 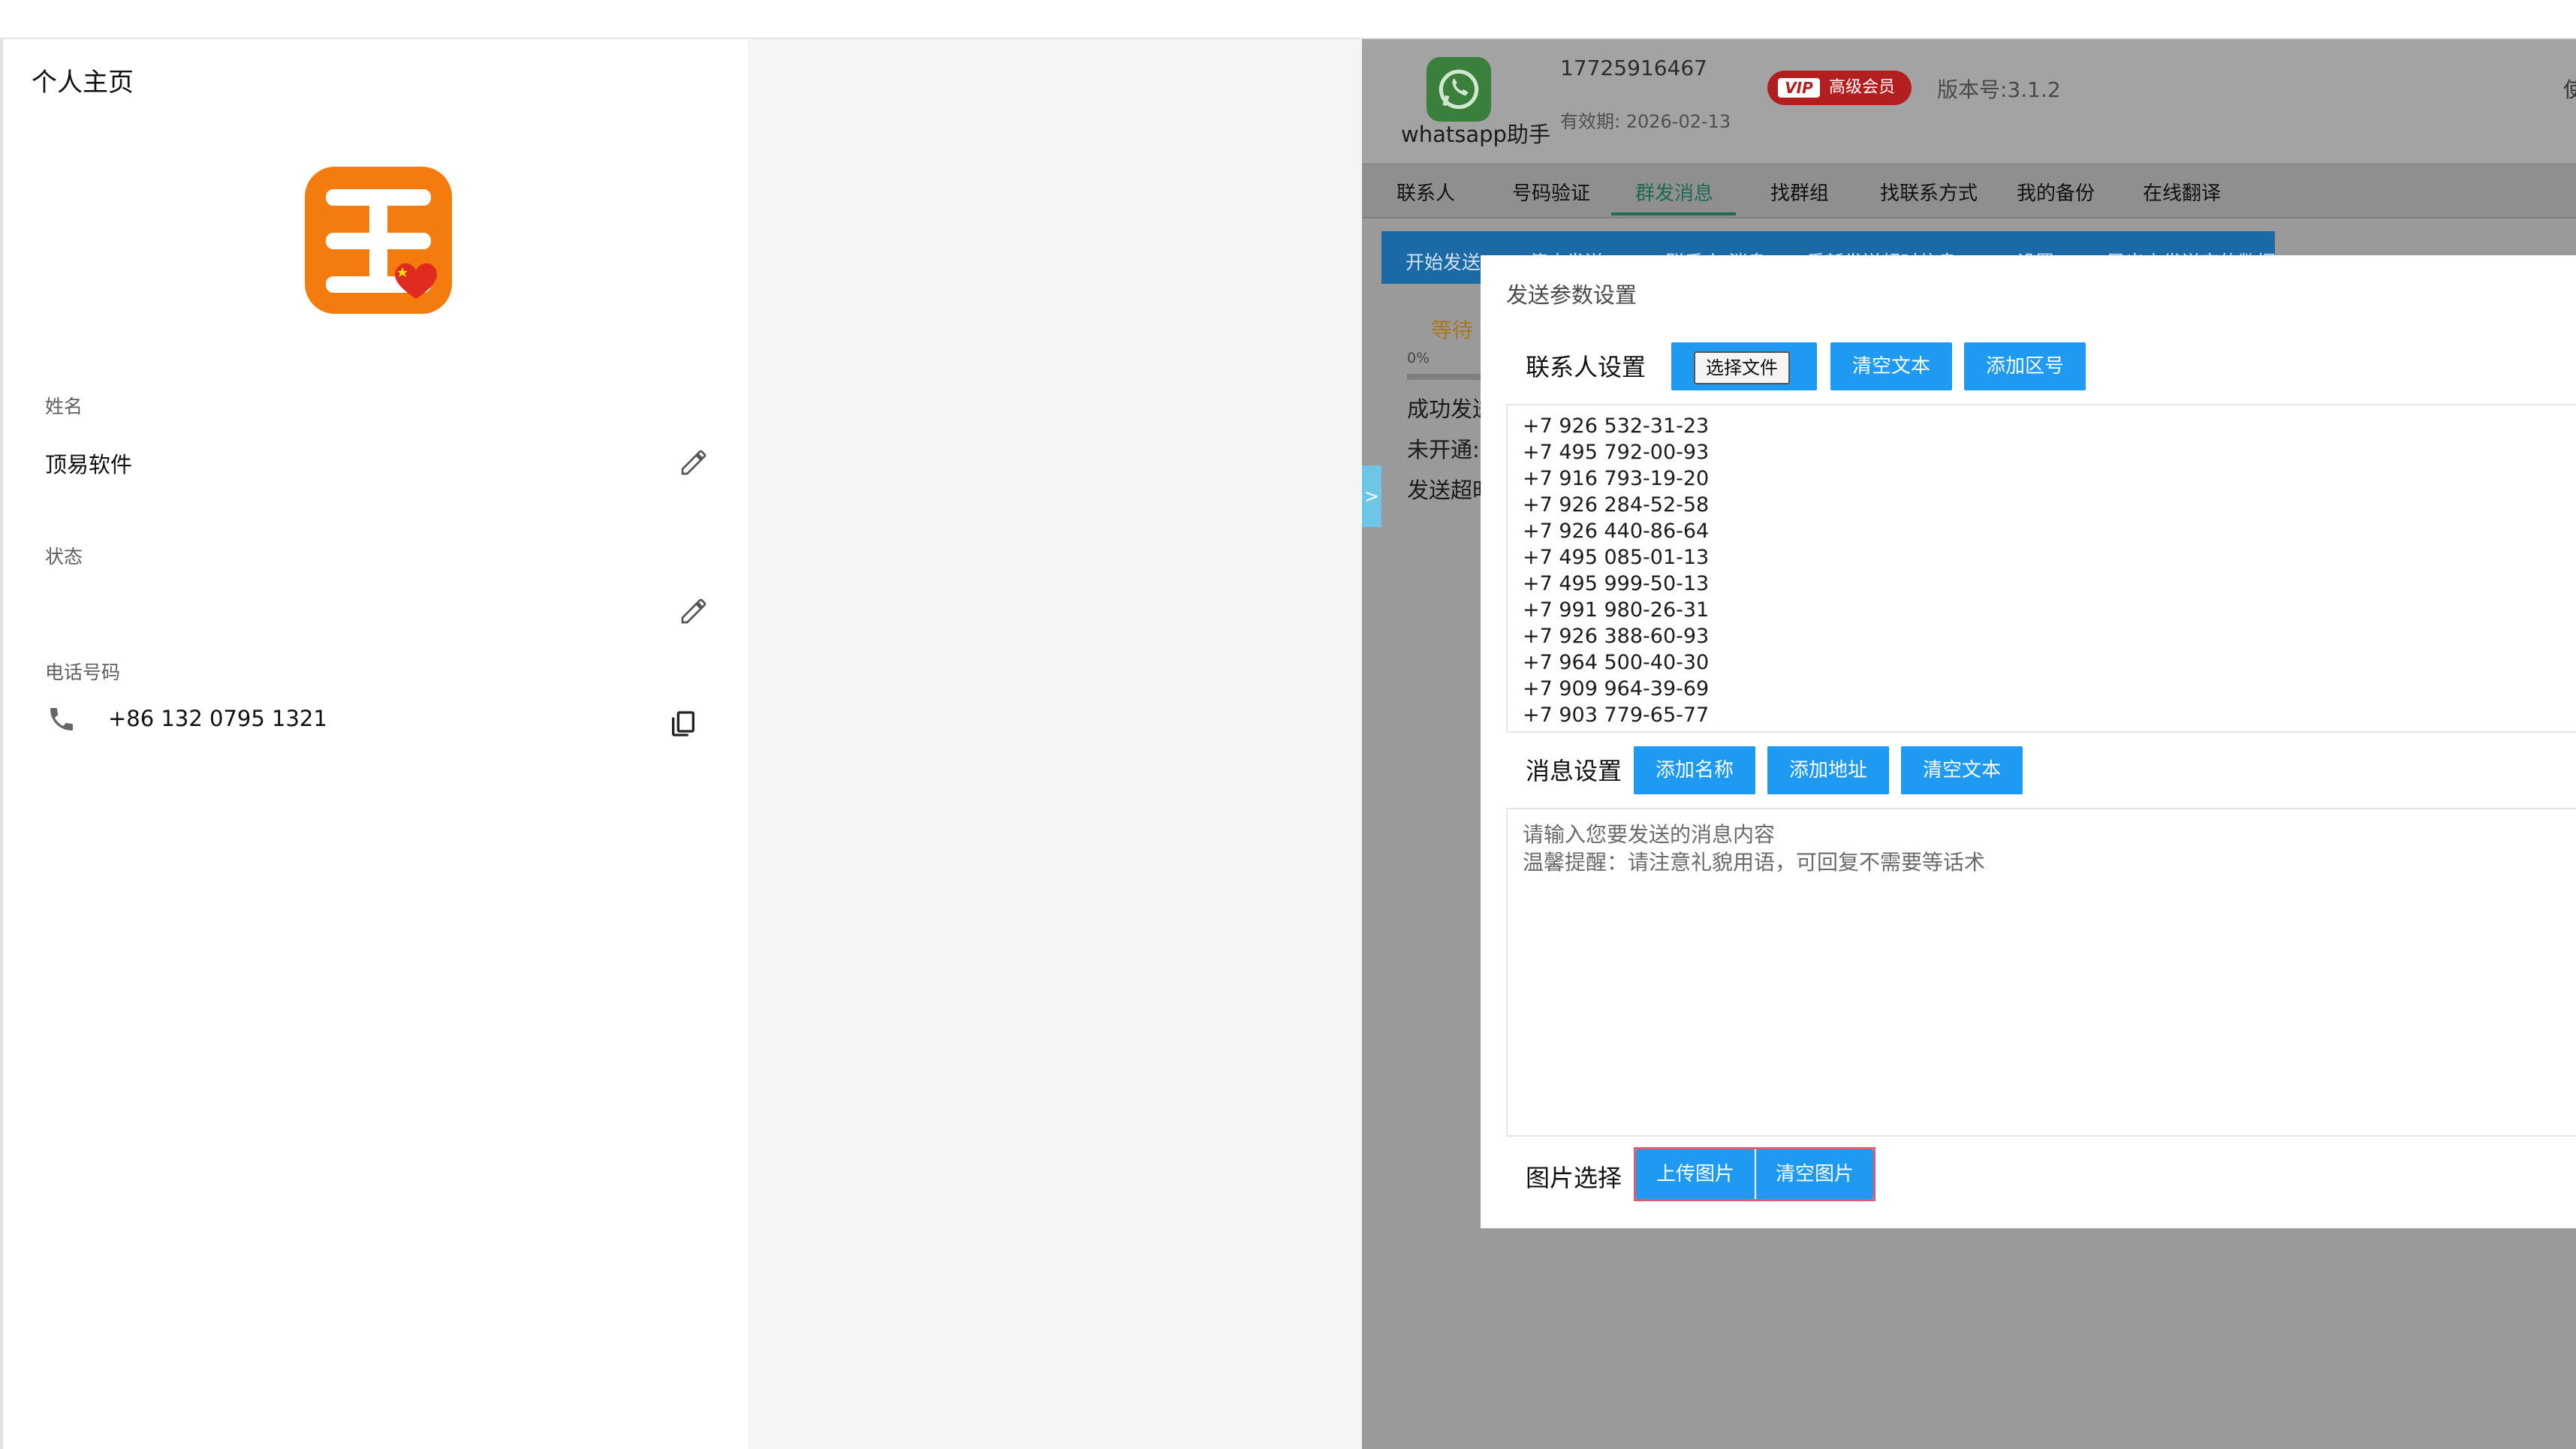 What do you see at coordinates (1645, 121) in the screenshot?
I see `expiry-date: 有效期: 2026-02-13` at bounding box center [1645, 121].